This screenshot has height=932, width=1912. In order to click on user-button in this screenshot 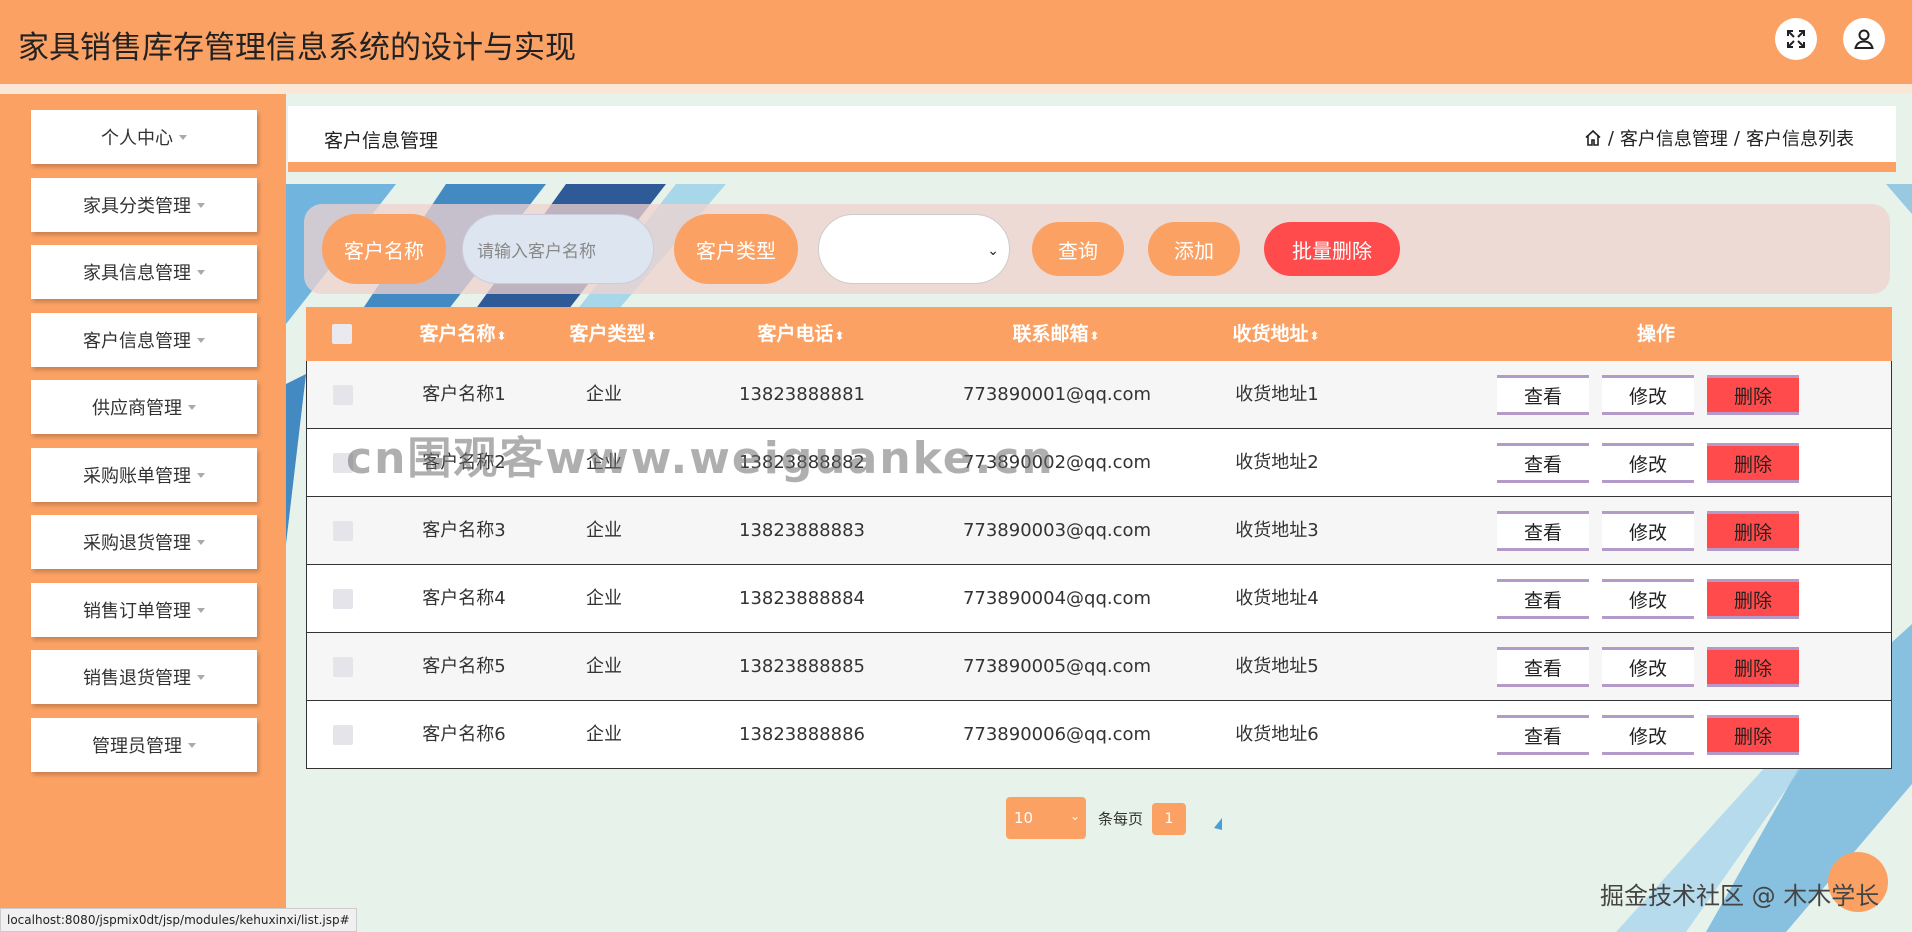, I will do `click(1864, 39)`.